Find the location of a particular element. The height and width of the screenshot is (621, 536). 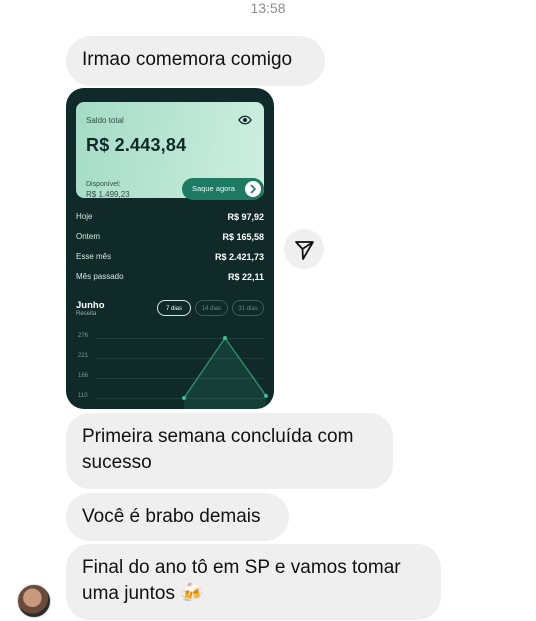

message-bubble: Você é brabo demais is located at coordinates (177, 517).